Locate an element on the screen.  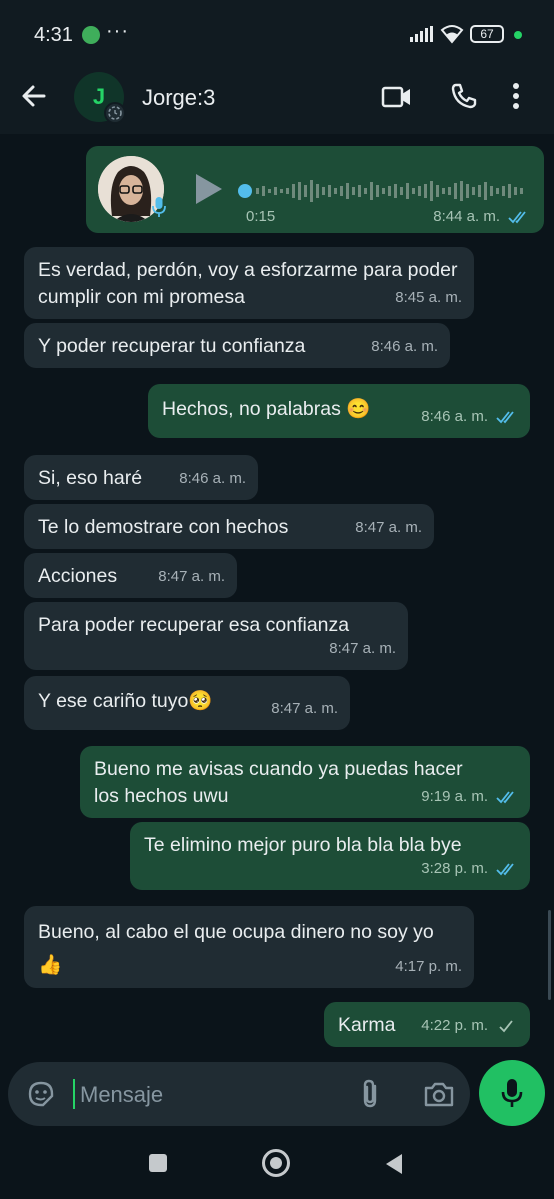
message-time: 3:28 p. m. is located at coordinates (454, 868).